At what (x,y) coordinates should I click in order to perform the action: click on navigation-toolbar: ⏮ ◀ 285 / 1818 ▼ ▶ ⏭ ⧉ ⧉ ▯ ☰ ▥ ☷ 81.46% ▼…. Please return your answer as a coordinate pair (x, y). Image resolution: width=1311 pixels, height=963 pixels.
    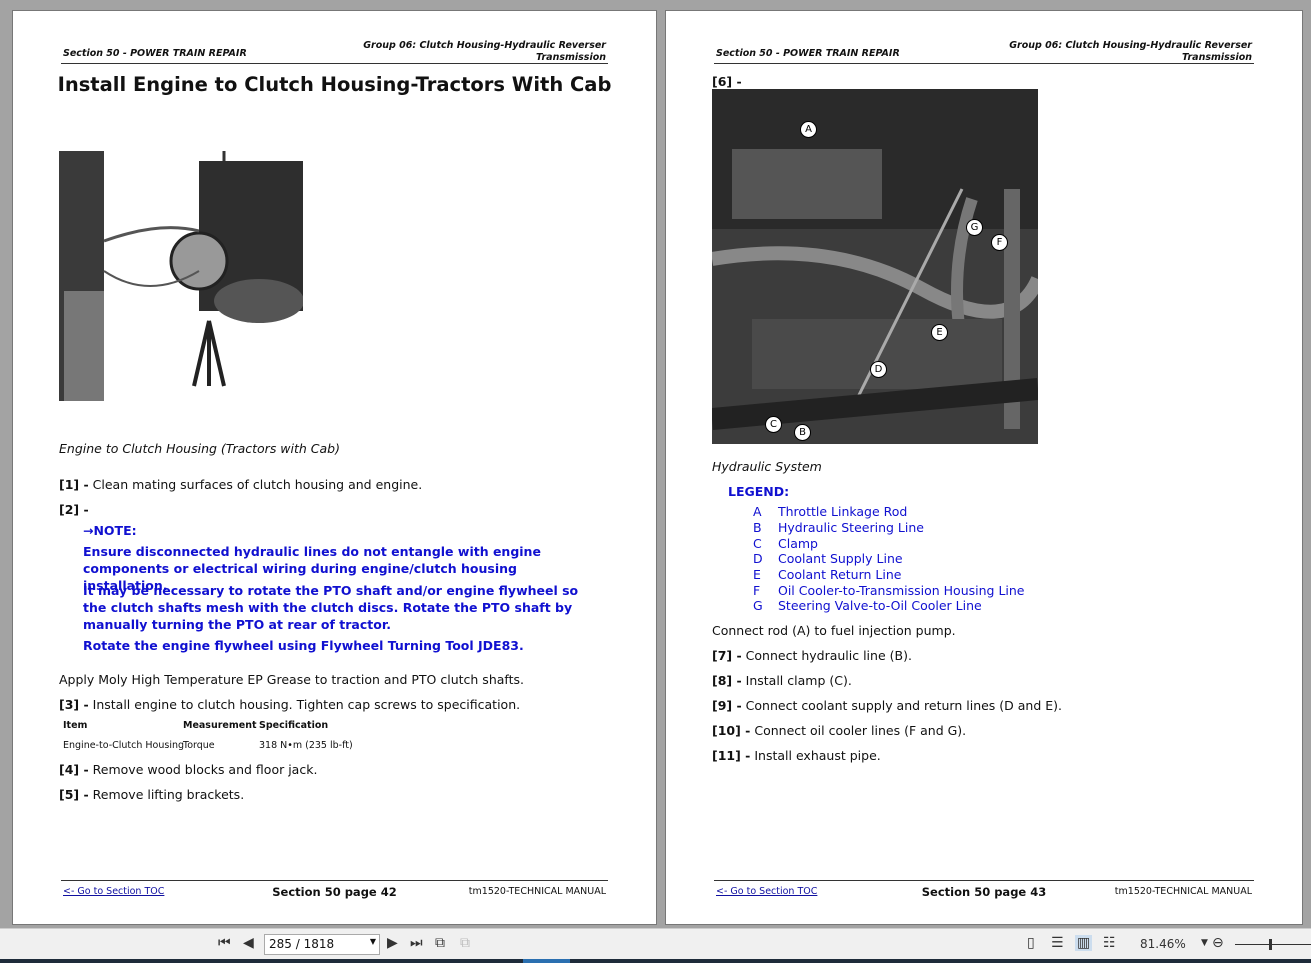
    Looking at the image, I should click on (655, 943).